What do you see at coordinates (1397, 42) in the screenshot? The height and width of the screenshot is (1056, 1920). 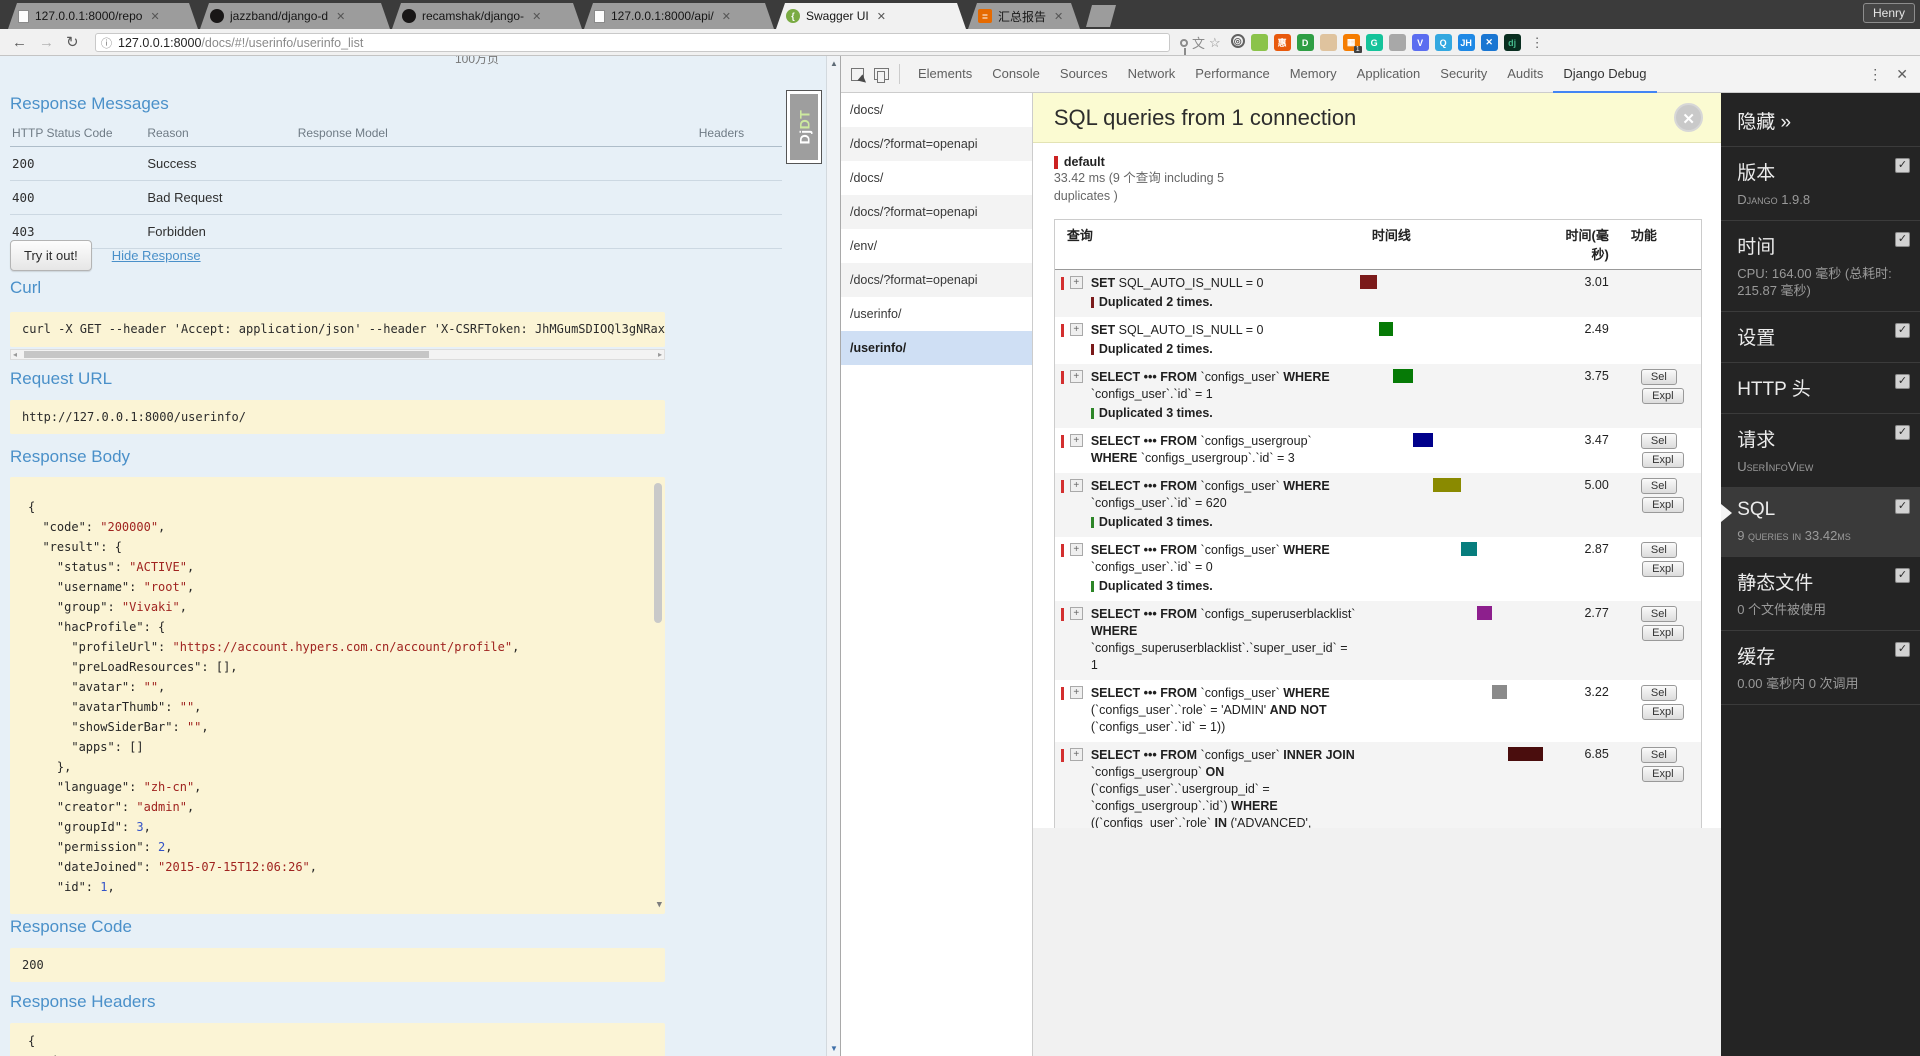 I see `people-icon` at bounding box center [1397, 42].